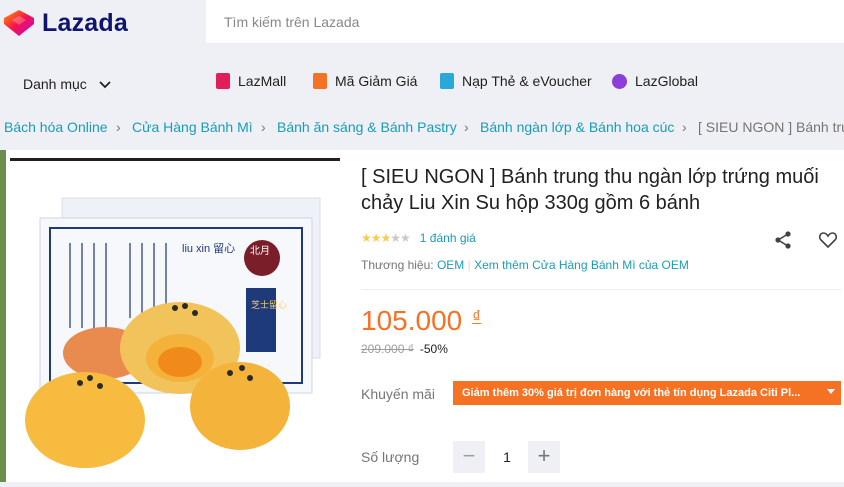 The width and height of the screenshot is (844, 487). Describe the element at coordinates (418, 238) in the screenshot. I see `product-rating: ★★★★★ 1 đánh giá` at that location.